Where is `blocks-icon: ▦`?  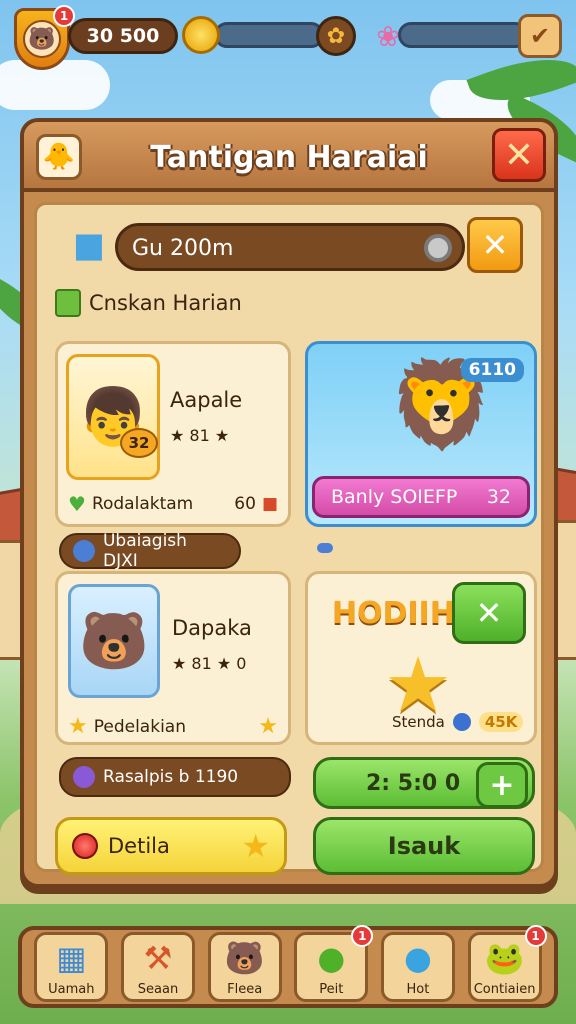 blocks-icon: ▦ is located at coordinates (71, 958).